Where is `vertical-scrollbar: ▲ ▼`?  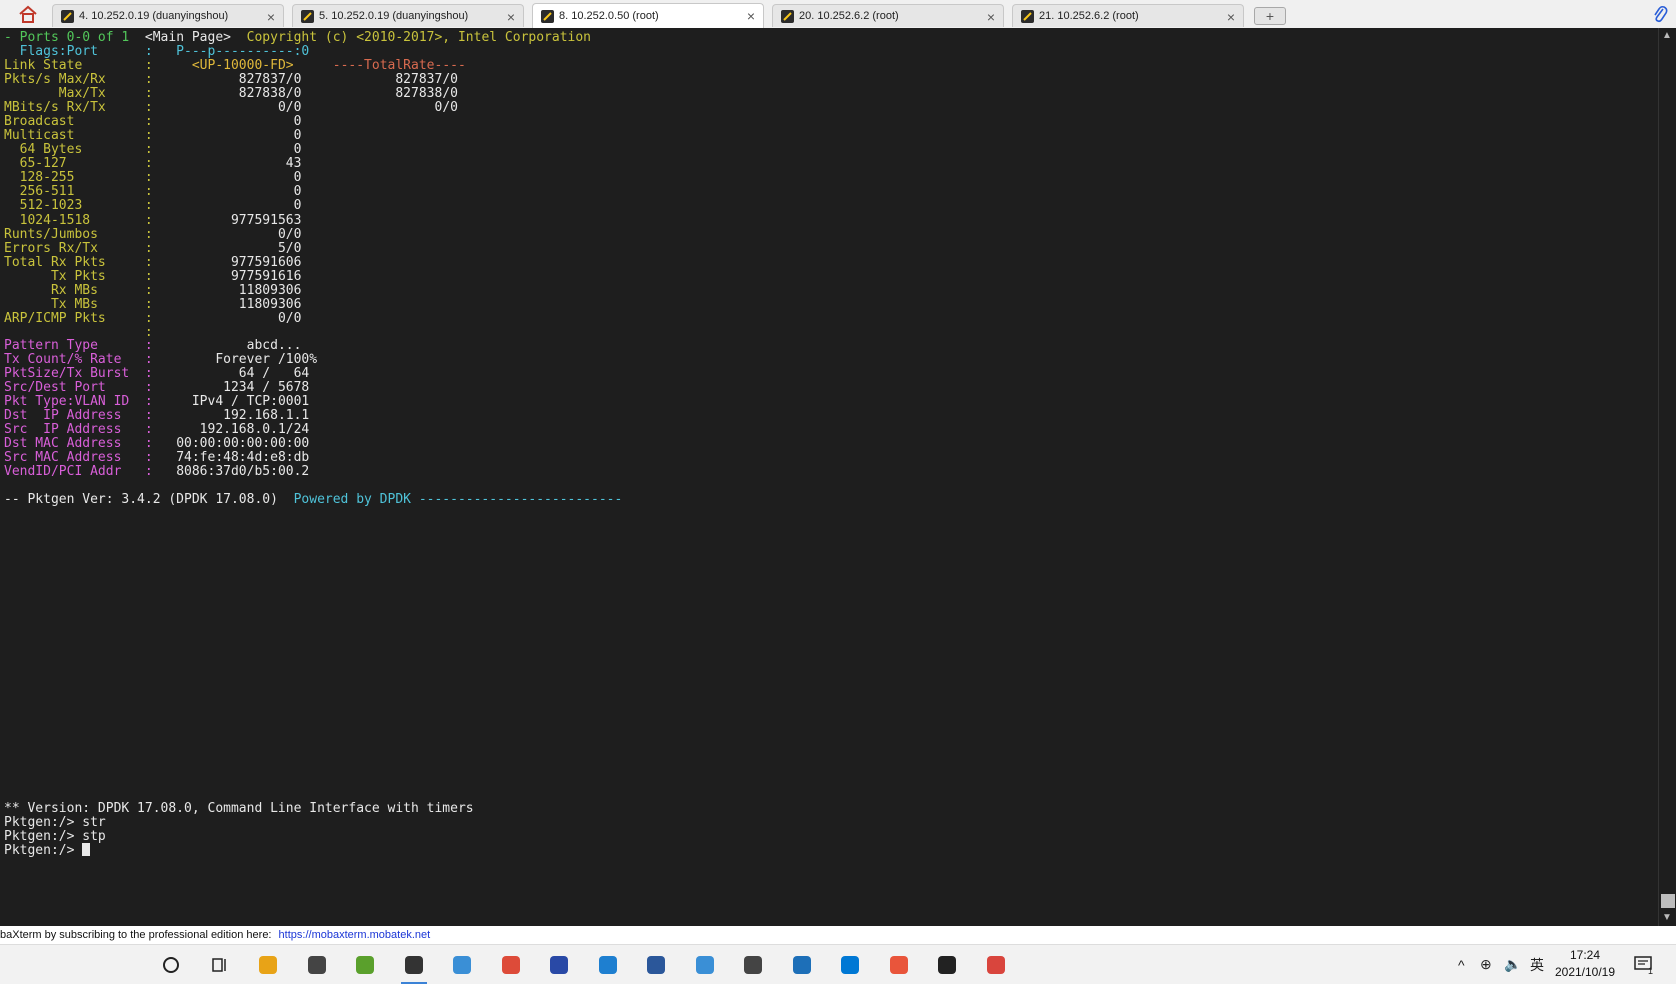 vertical-scrollbar: ▲ ▼ is located at coordinates (1667, 477).